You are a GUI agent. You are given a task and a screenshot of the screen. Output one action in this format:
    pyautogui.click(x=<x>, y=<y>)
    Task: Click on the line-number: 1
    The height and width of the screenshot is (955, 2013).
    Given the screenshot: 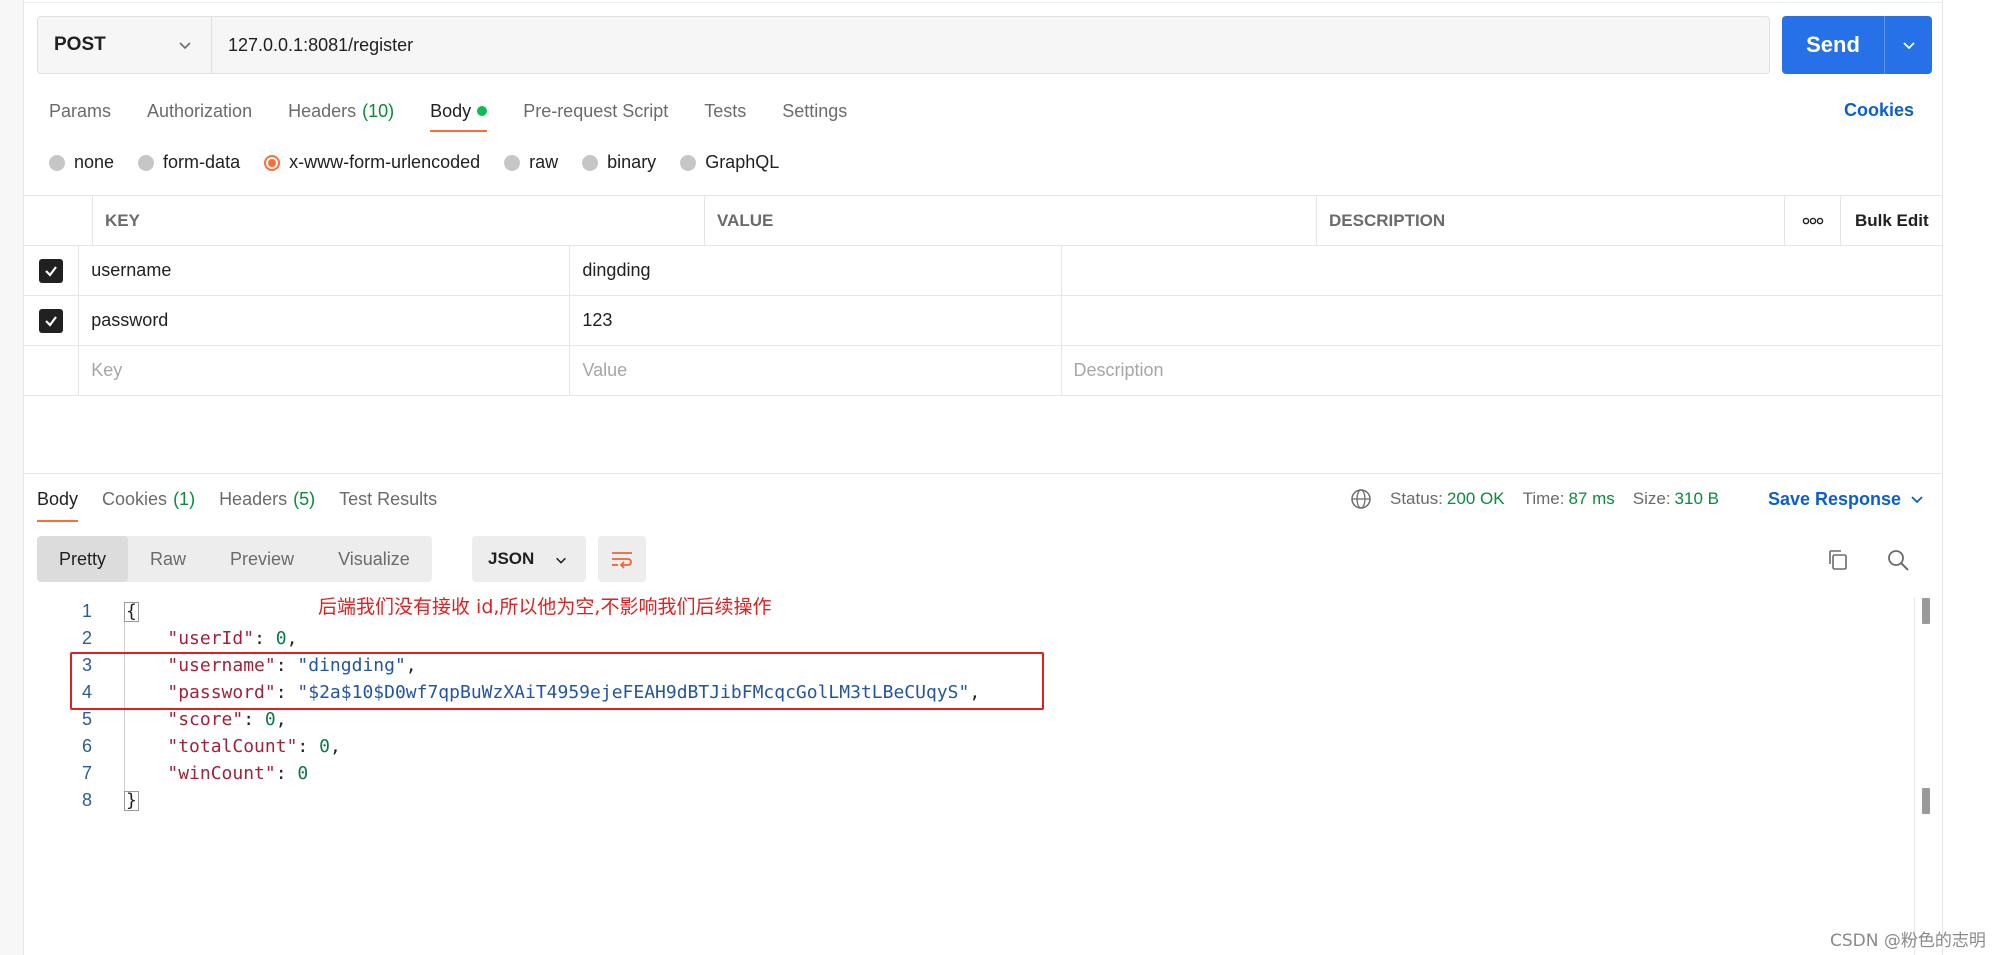 What is the action you would take?
    pyautogui.click(x=86, y=611)
    